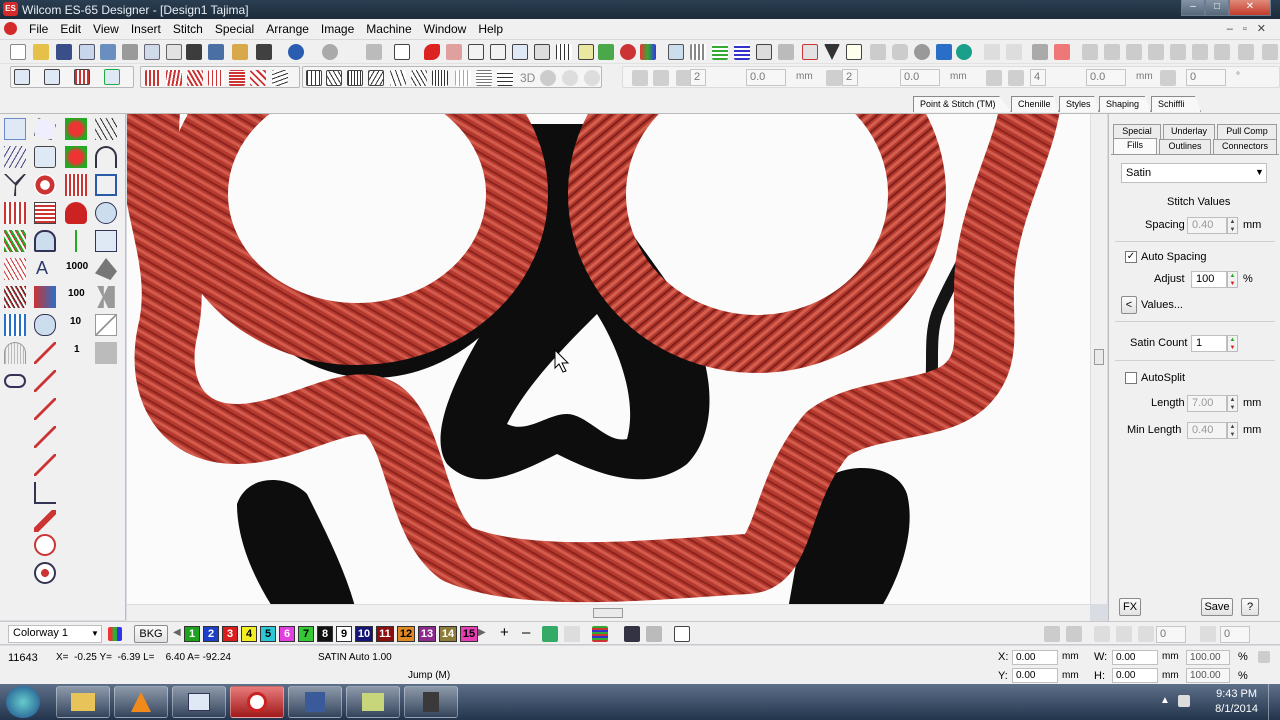 Image resolution: width=1280 pixels, height=720 pixels. I want to click on list-icon, so click(682, 634).